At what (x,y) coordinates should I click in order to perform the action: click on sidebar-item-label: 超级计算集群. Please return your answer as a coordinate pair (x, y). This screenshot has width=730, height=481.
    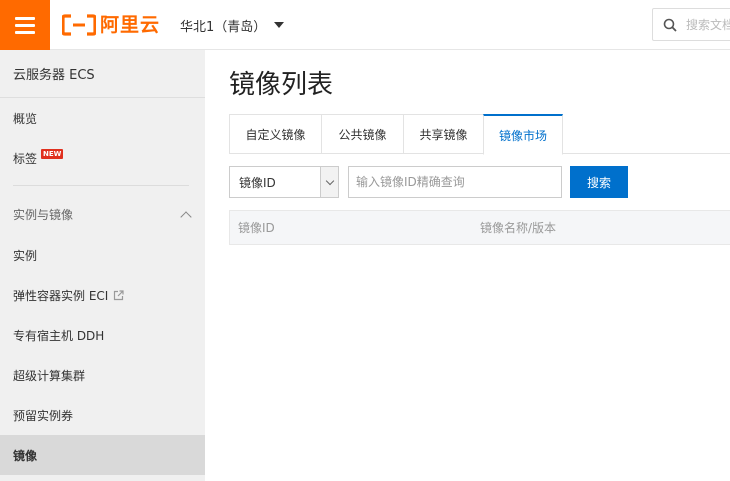
    Looking at the image, I should click on (49, 375).